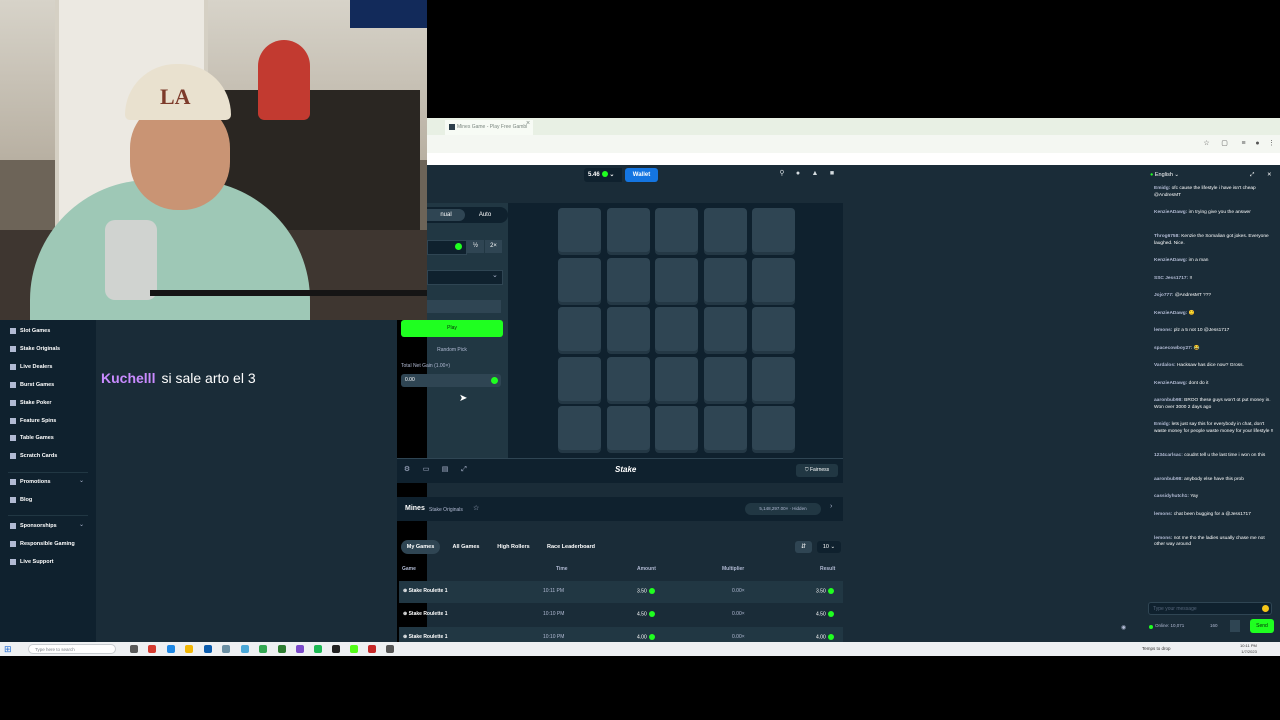 Image resolution: width=1280 pixels, height=720 pixels. What do you see at coordinates (32, 438) in the screenshot?
I see `sidebar-item-table-games: Table Games` at bounding box center [32, 438].